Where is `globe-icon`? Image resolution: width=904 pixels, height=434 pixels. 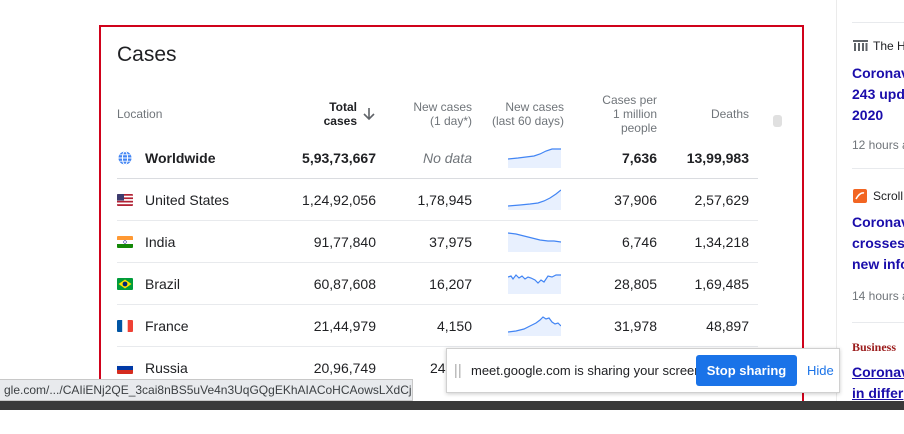 globe-icon is located at coordinates (125, 158).